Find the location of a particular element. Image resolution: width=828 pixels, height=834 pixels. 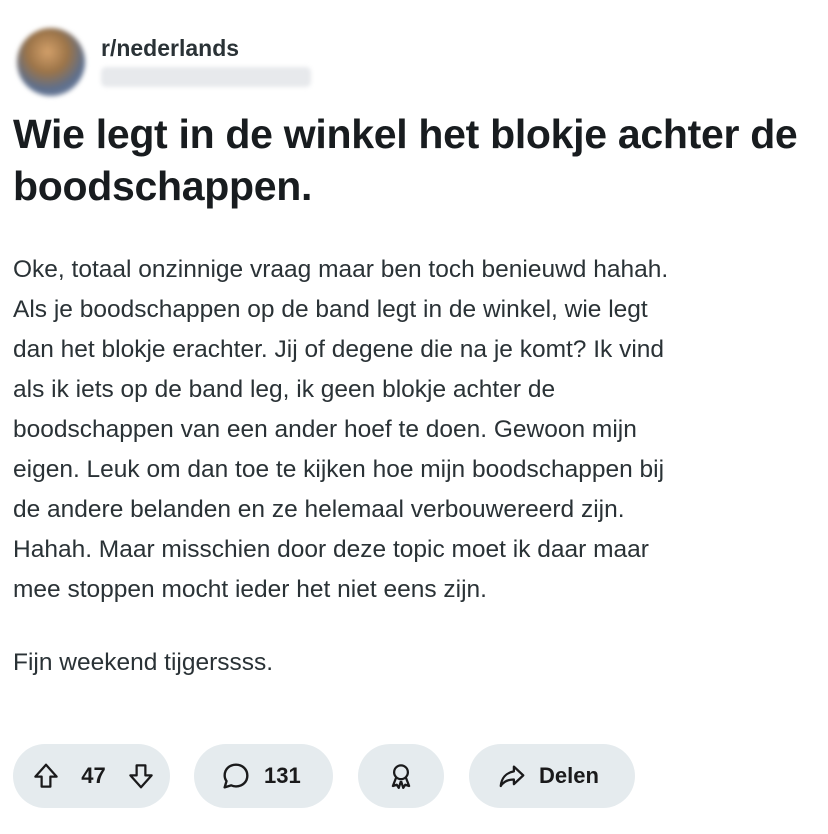

share-arrow-icon is located at coordinates (512, 776).